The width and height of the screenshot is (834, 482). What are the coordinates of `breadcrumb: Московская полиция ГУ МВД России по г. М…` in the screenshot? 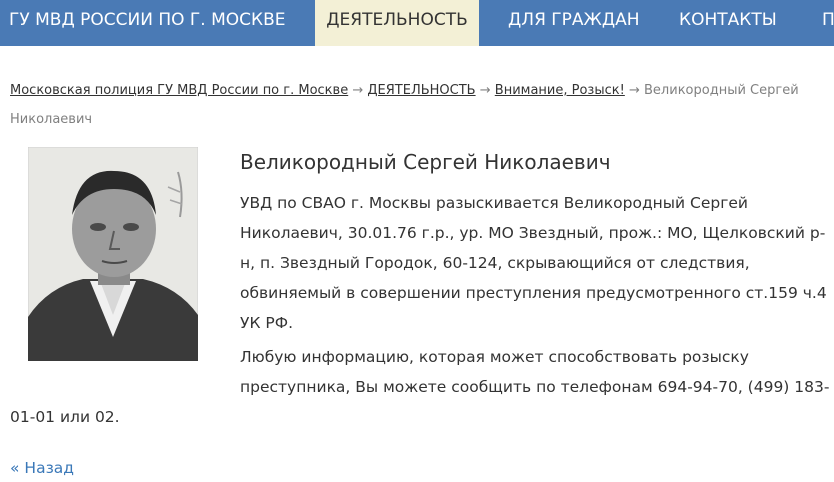 It's located at (405, 105).